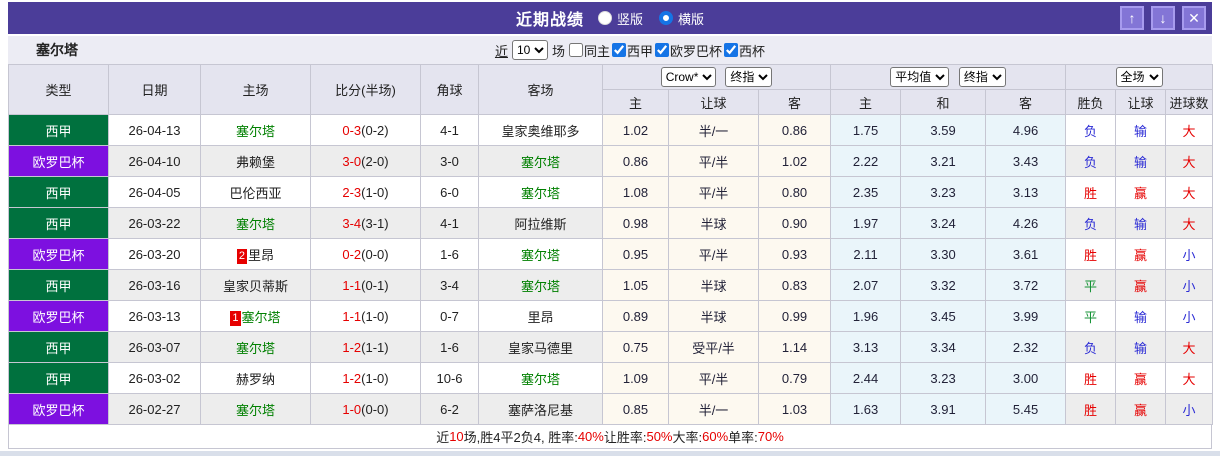 The width and height of the screenshot is (1220, 456). Describe the element at coordinates (540, 409) in the screenshot. I see `away-team: 塞萨洛尼基` at that location.